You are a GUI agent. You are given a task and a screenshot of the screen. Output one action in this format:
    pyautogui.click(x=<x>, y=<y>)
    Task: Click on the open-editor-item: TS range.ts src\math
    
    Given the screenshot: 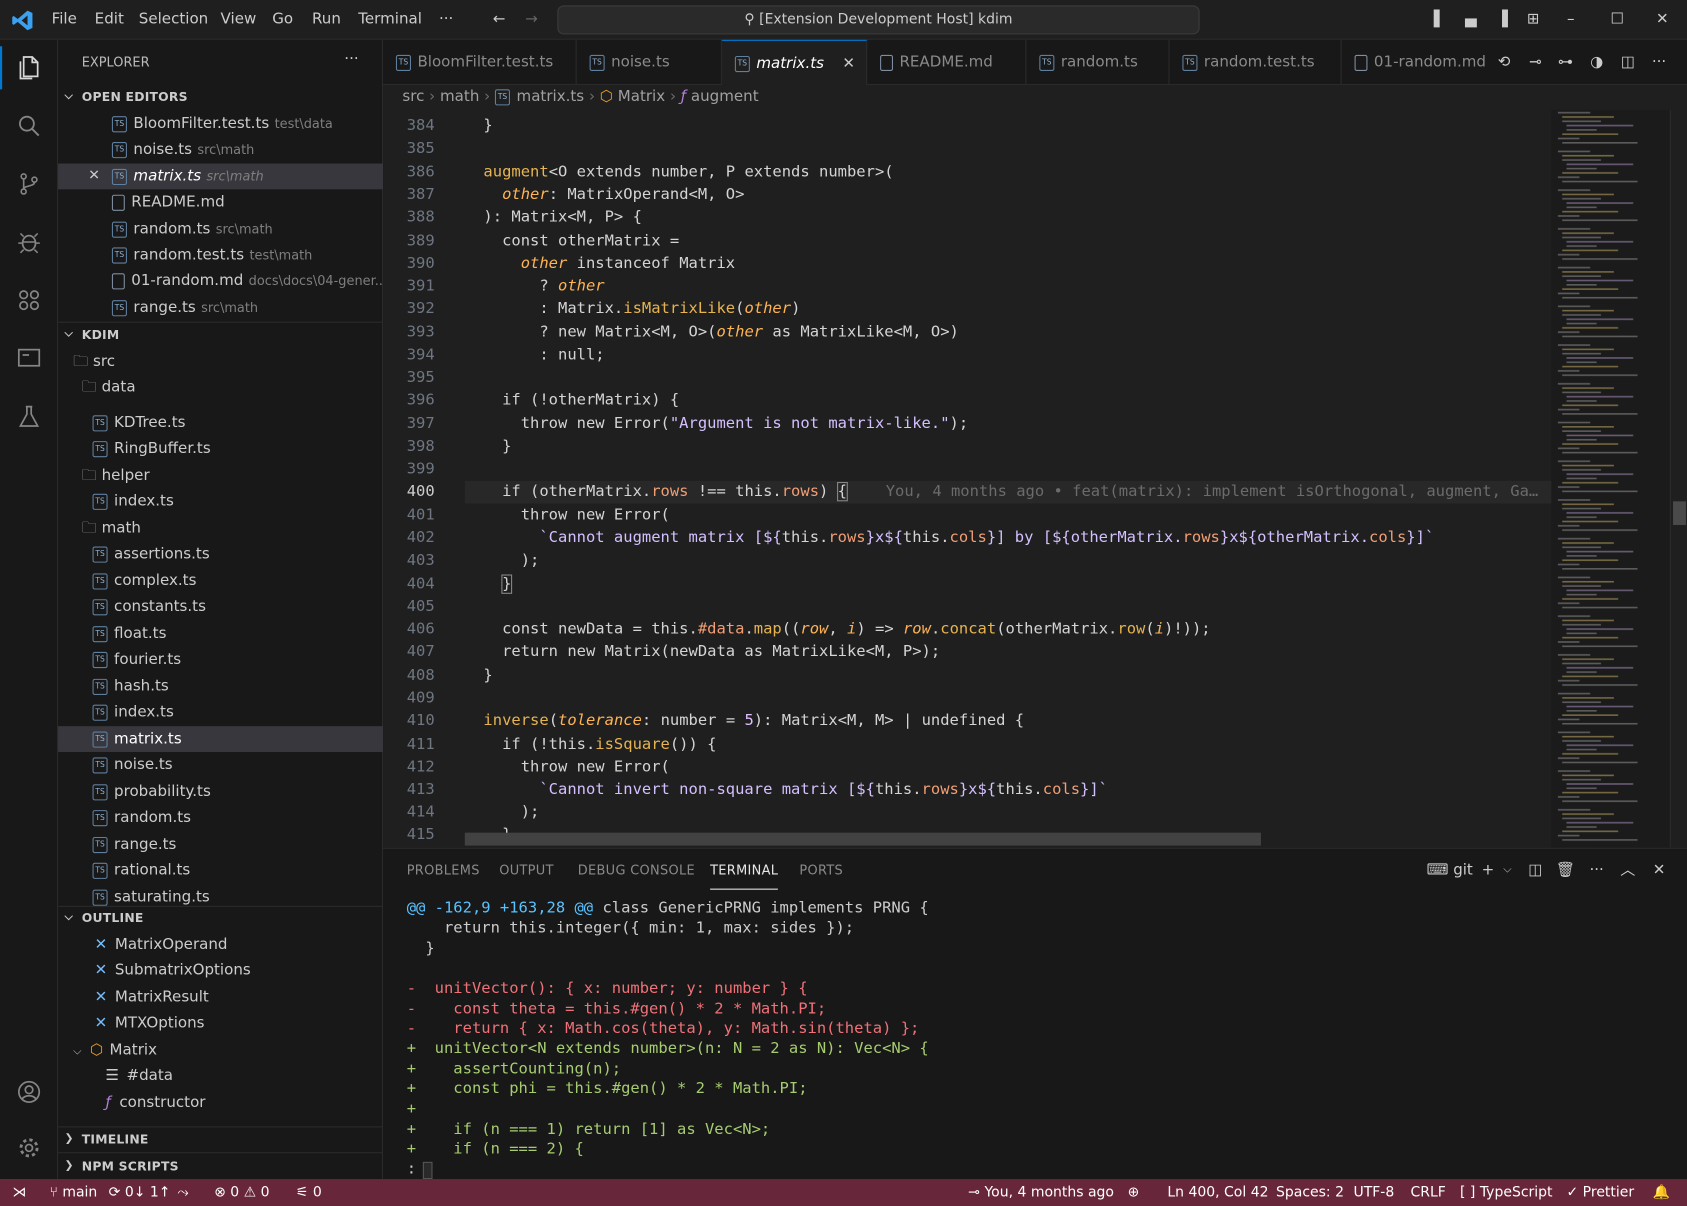 What is the action you would take?
    pyautogui.click(x=220, y=308)
    